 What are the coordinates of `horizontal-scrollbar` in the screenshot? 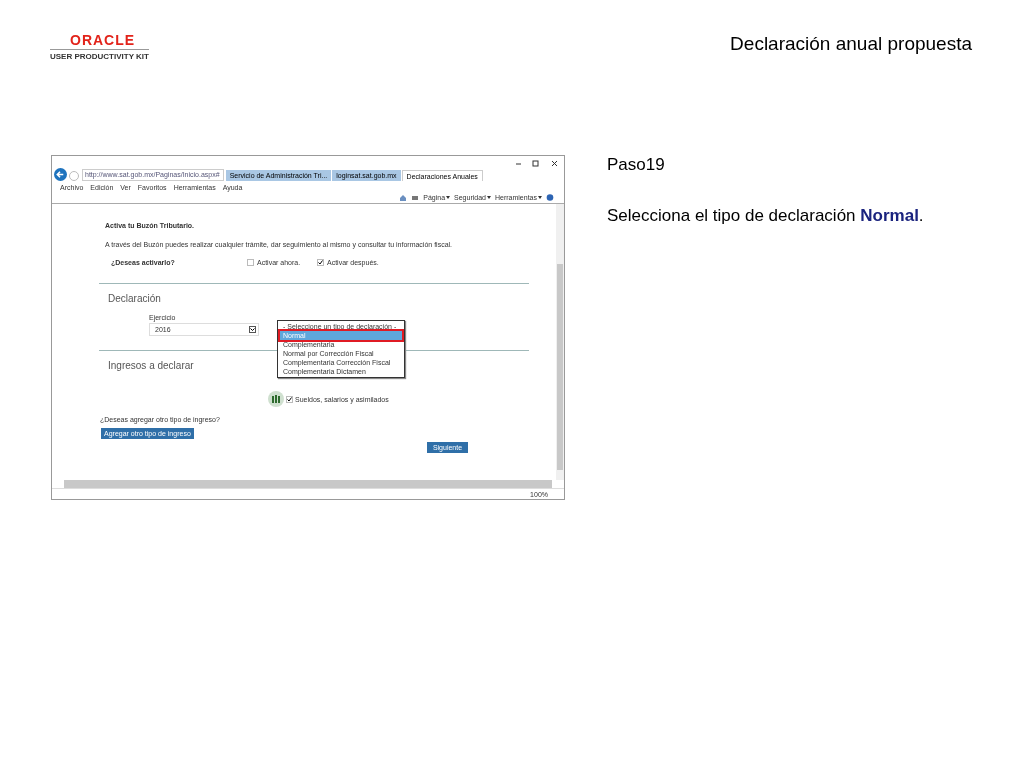 It's located at (308, 484).